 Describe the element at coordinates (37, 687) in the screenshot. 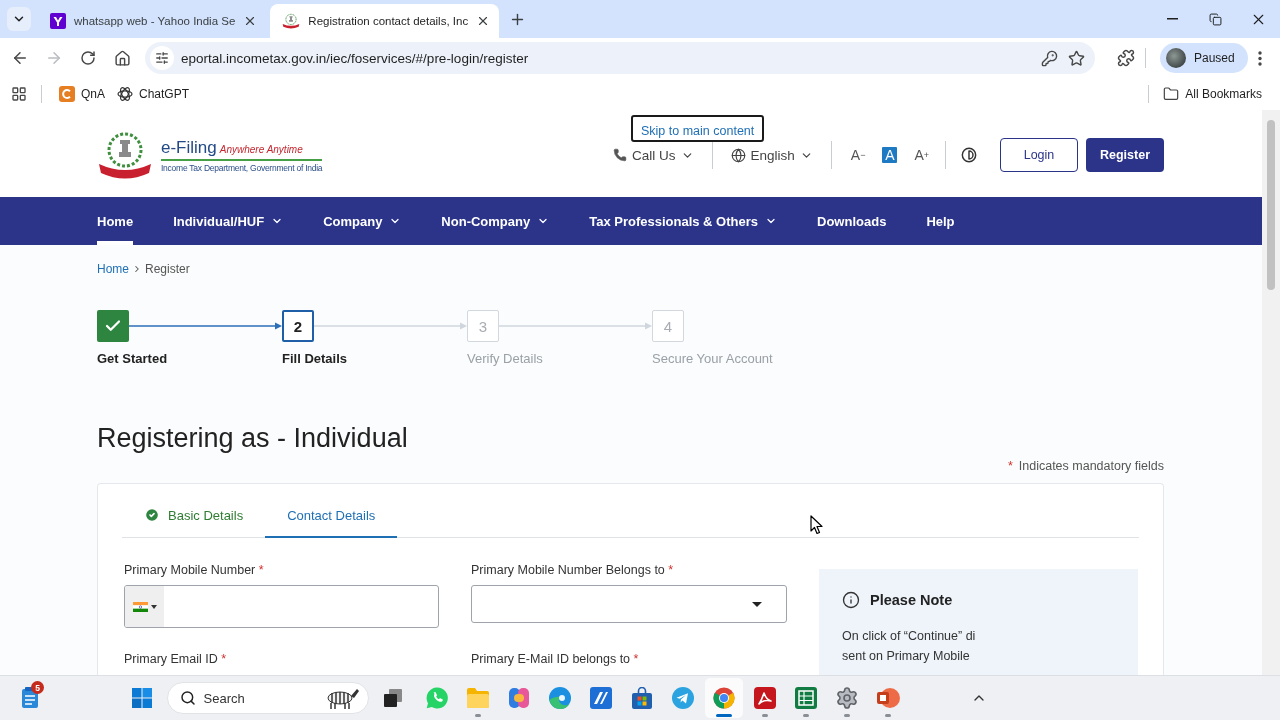

I see `notification-badge: 5` at that location.